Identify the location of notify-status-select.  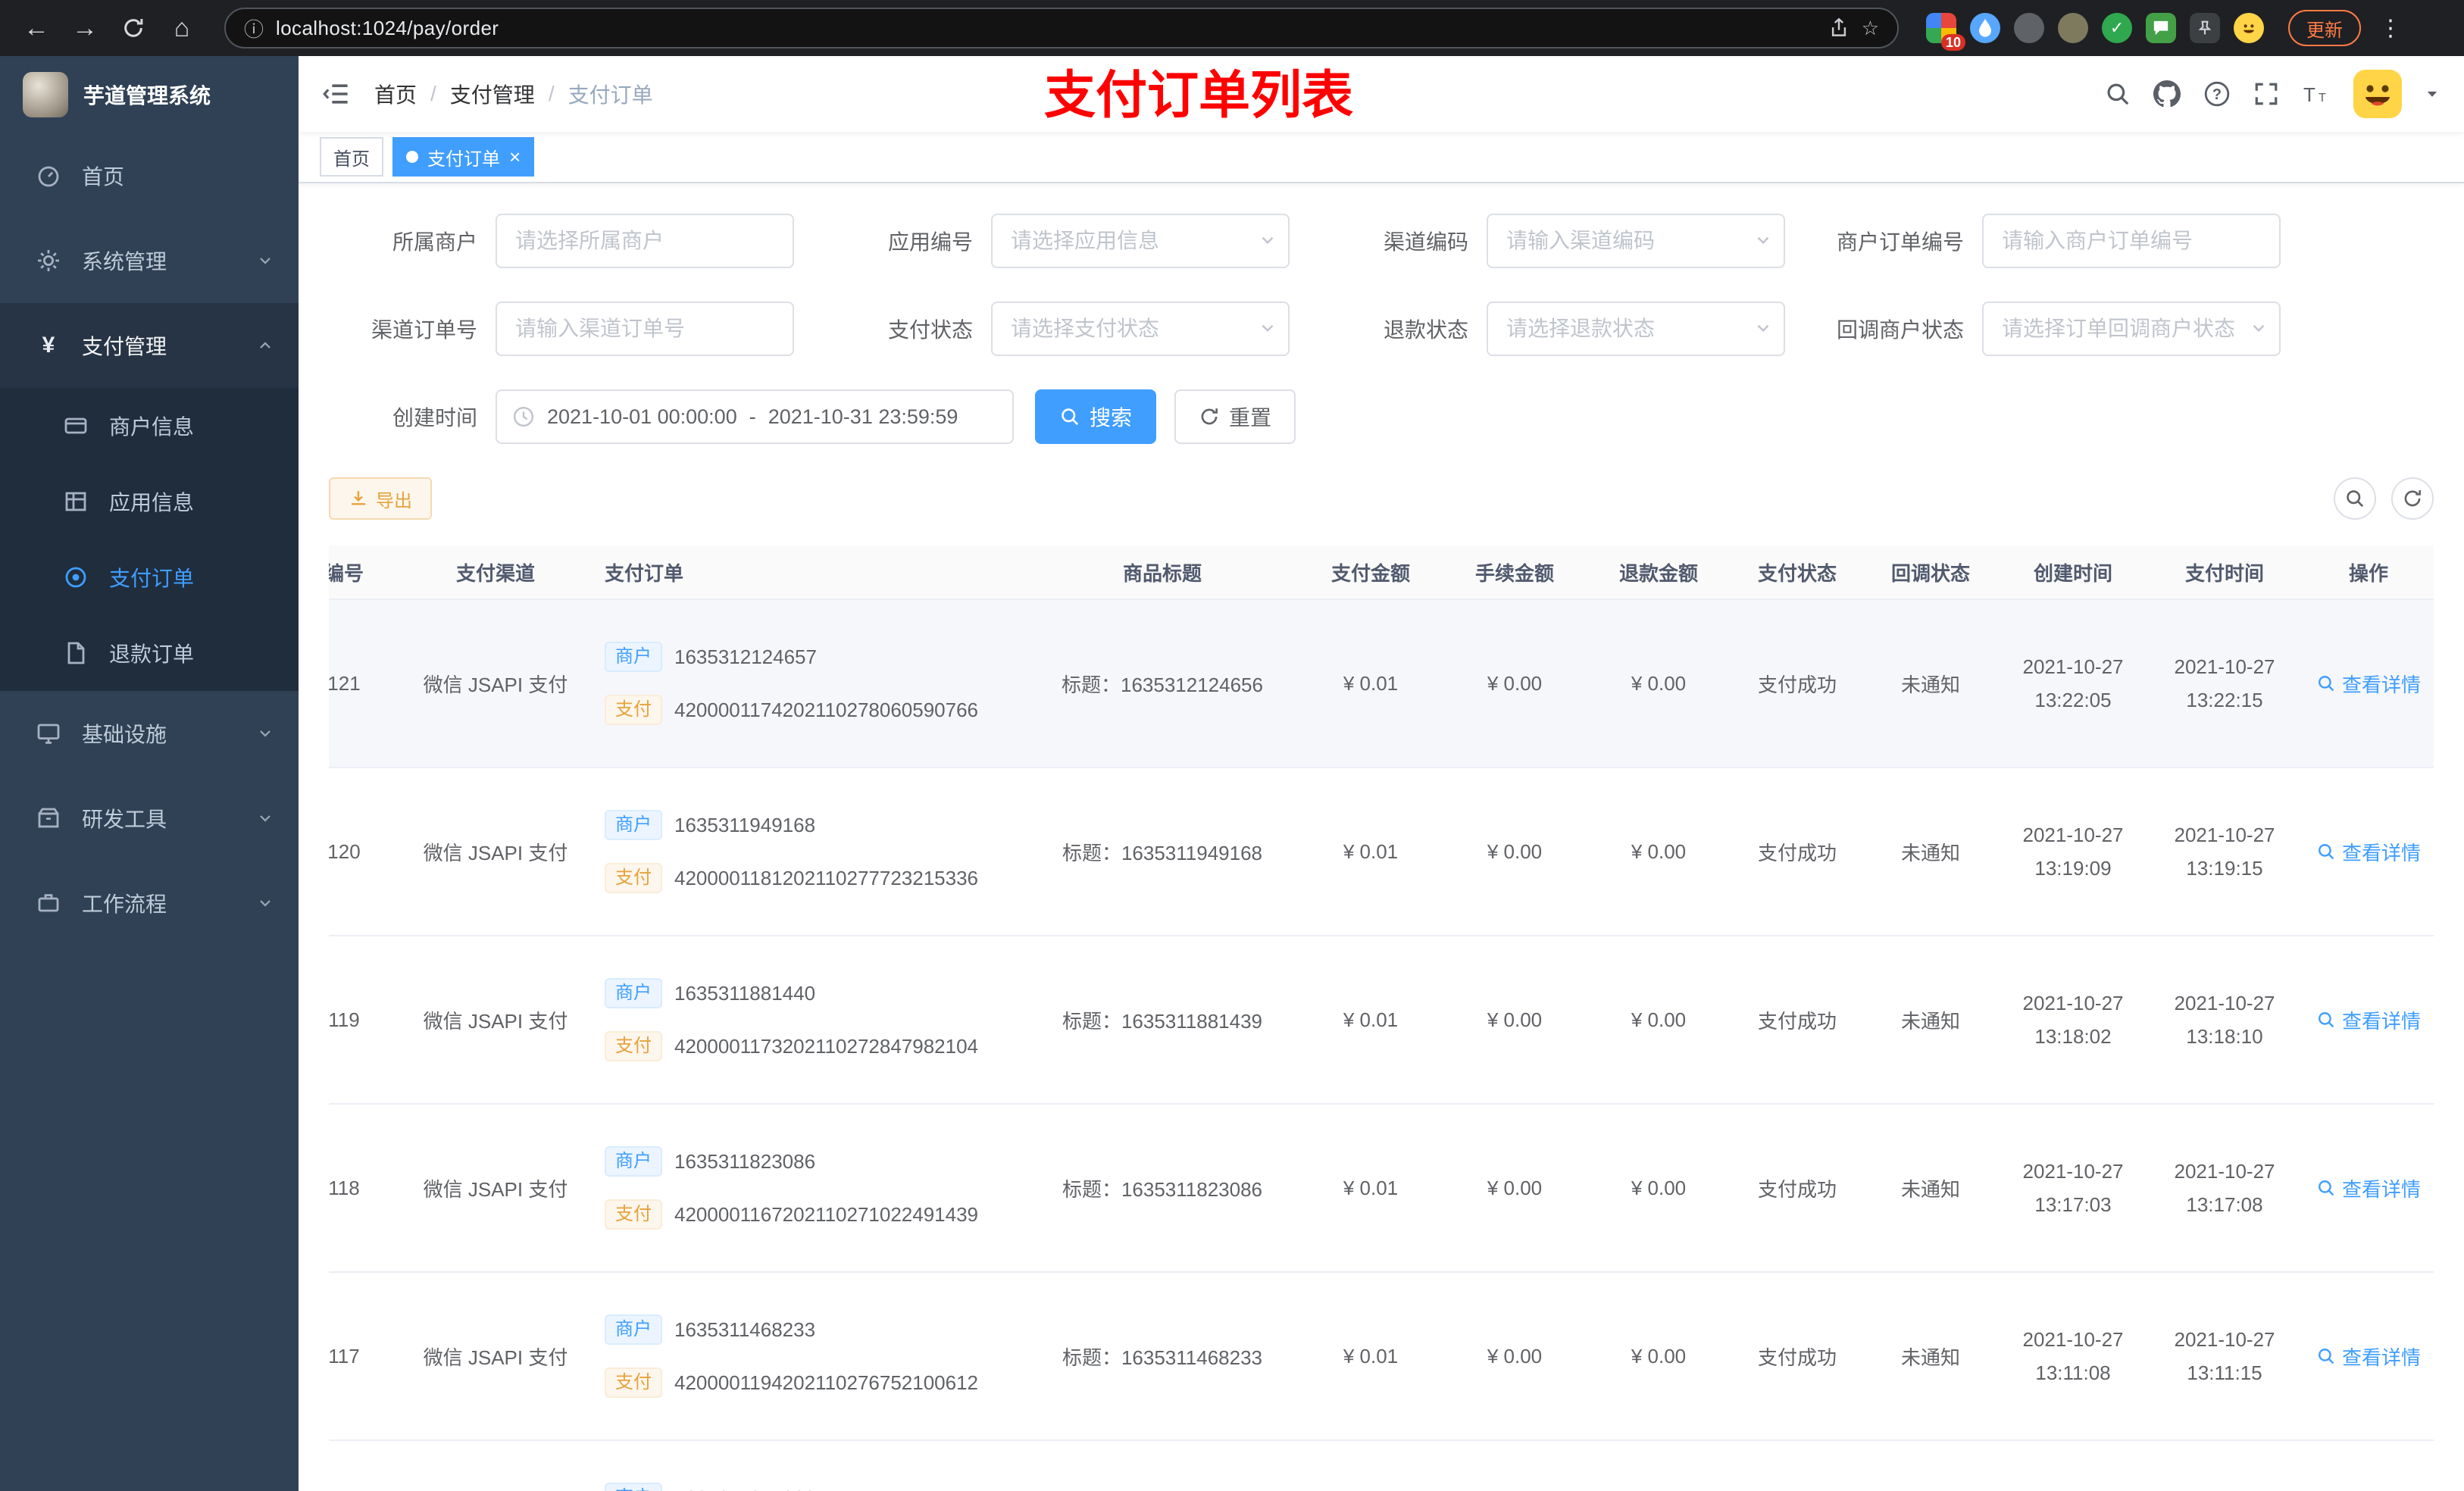
(2131, 329).